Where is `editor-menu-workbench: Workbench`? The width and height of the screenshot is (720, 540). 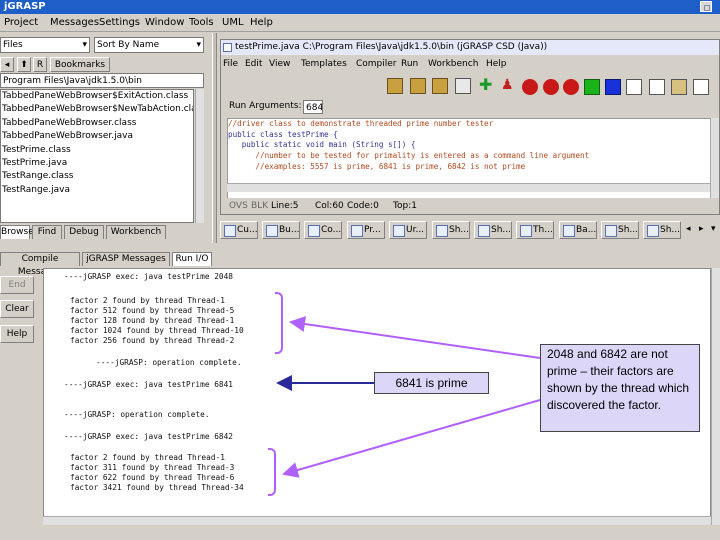
editor-menu-workbench: Workbench is located at coordinates (453, 64).